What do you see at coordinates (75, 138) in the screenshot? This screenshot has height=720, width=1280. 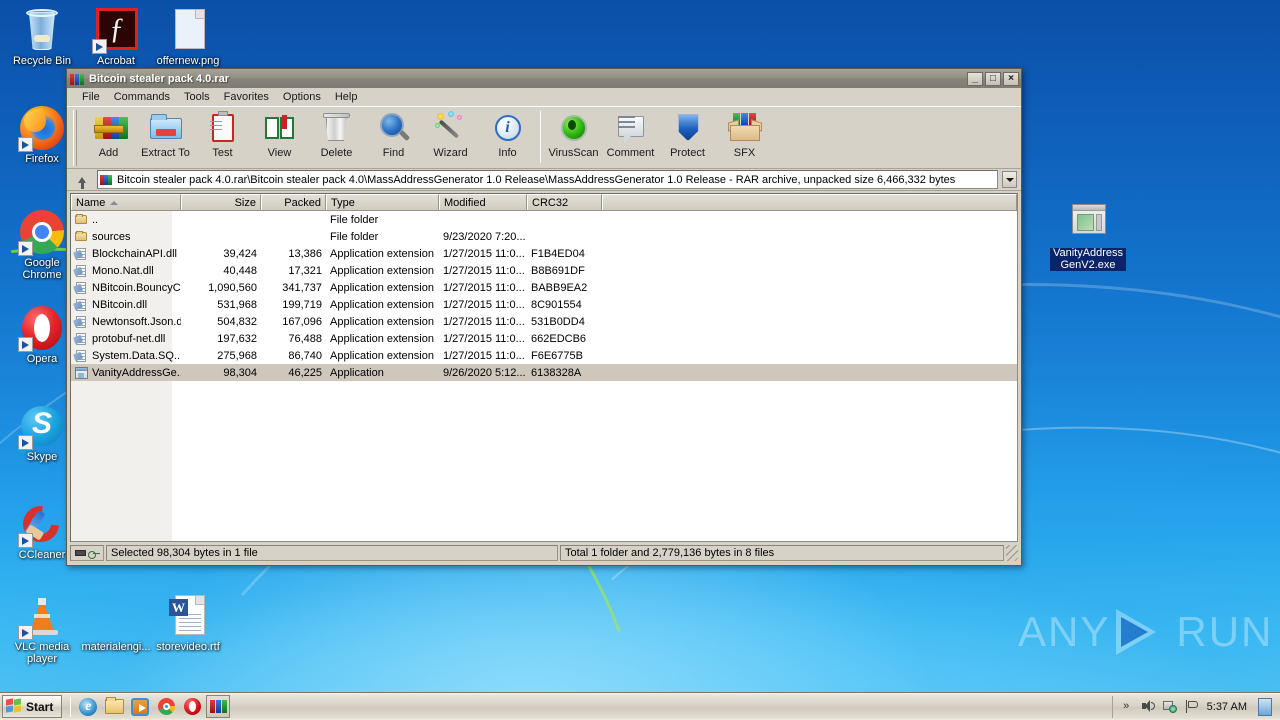 I see `toolbar-grip` at bounding box center [75, 138].